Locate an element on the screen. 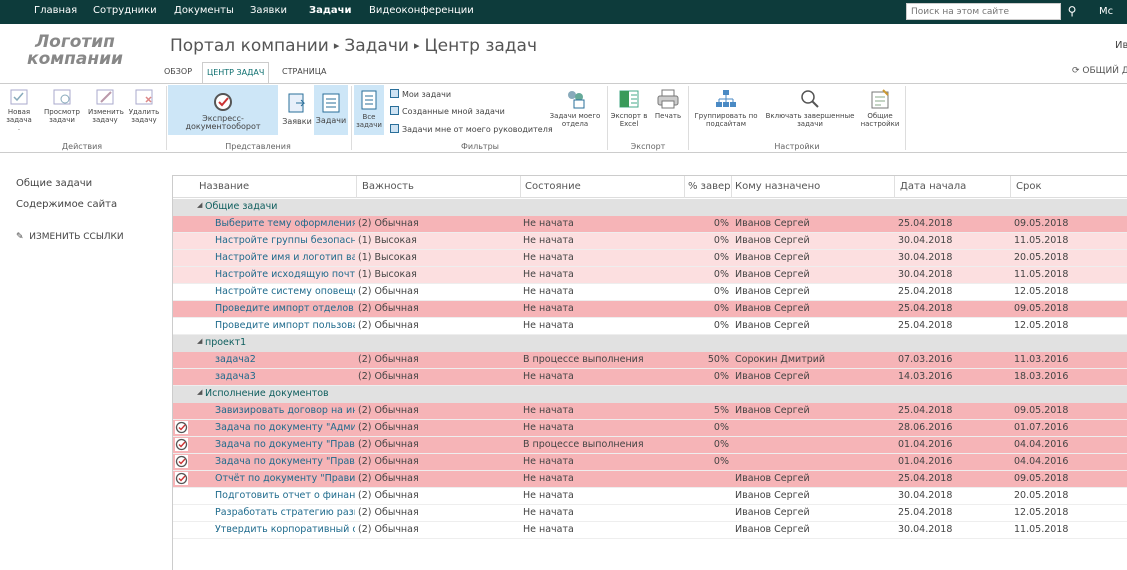 This screenshot has height=570, width=1127. top-right-text: Мс is located at coordinates (1106, 11).